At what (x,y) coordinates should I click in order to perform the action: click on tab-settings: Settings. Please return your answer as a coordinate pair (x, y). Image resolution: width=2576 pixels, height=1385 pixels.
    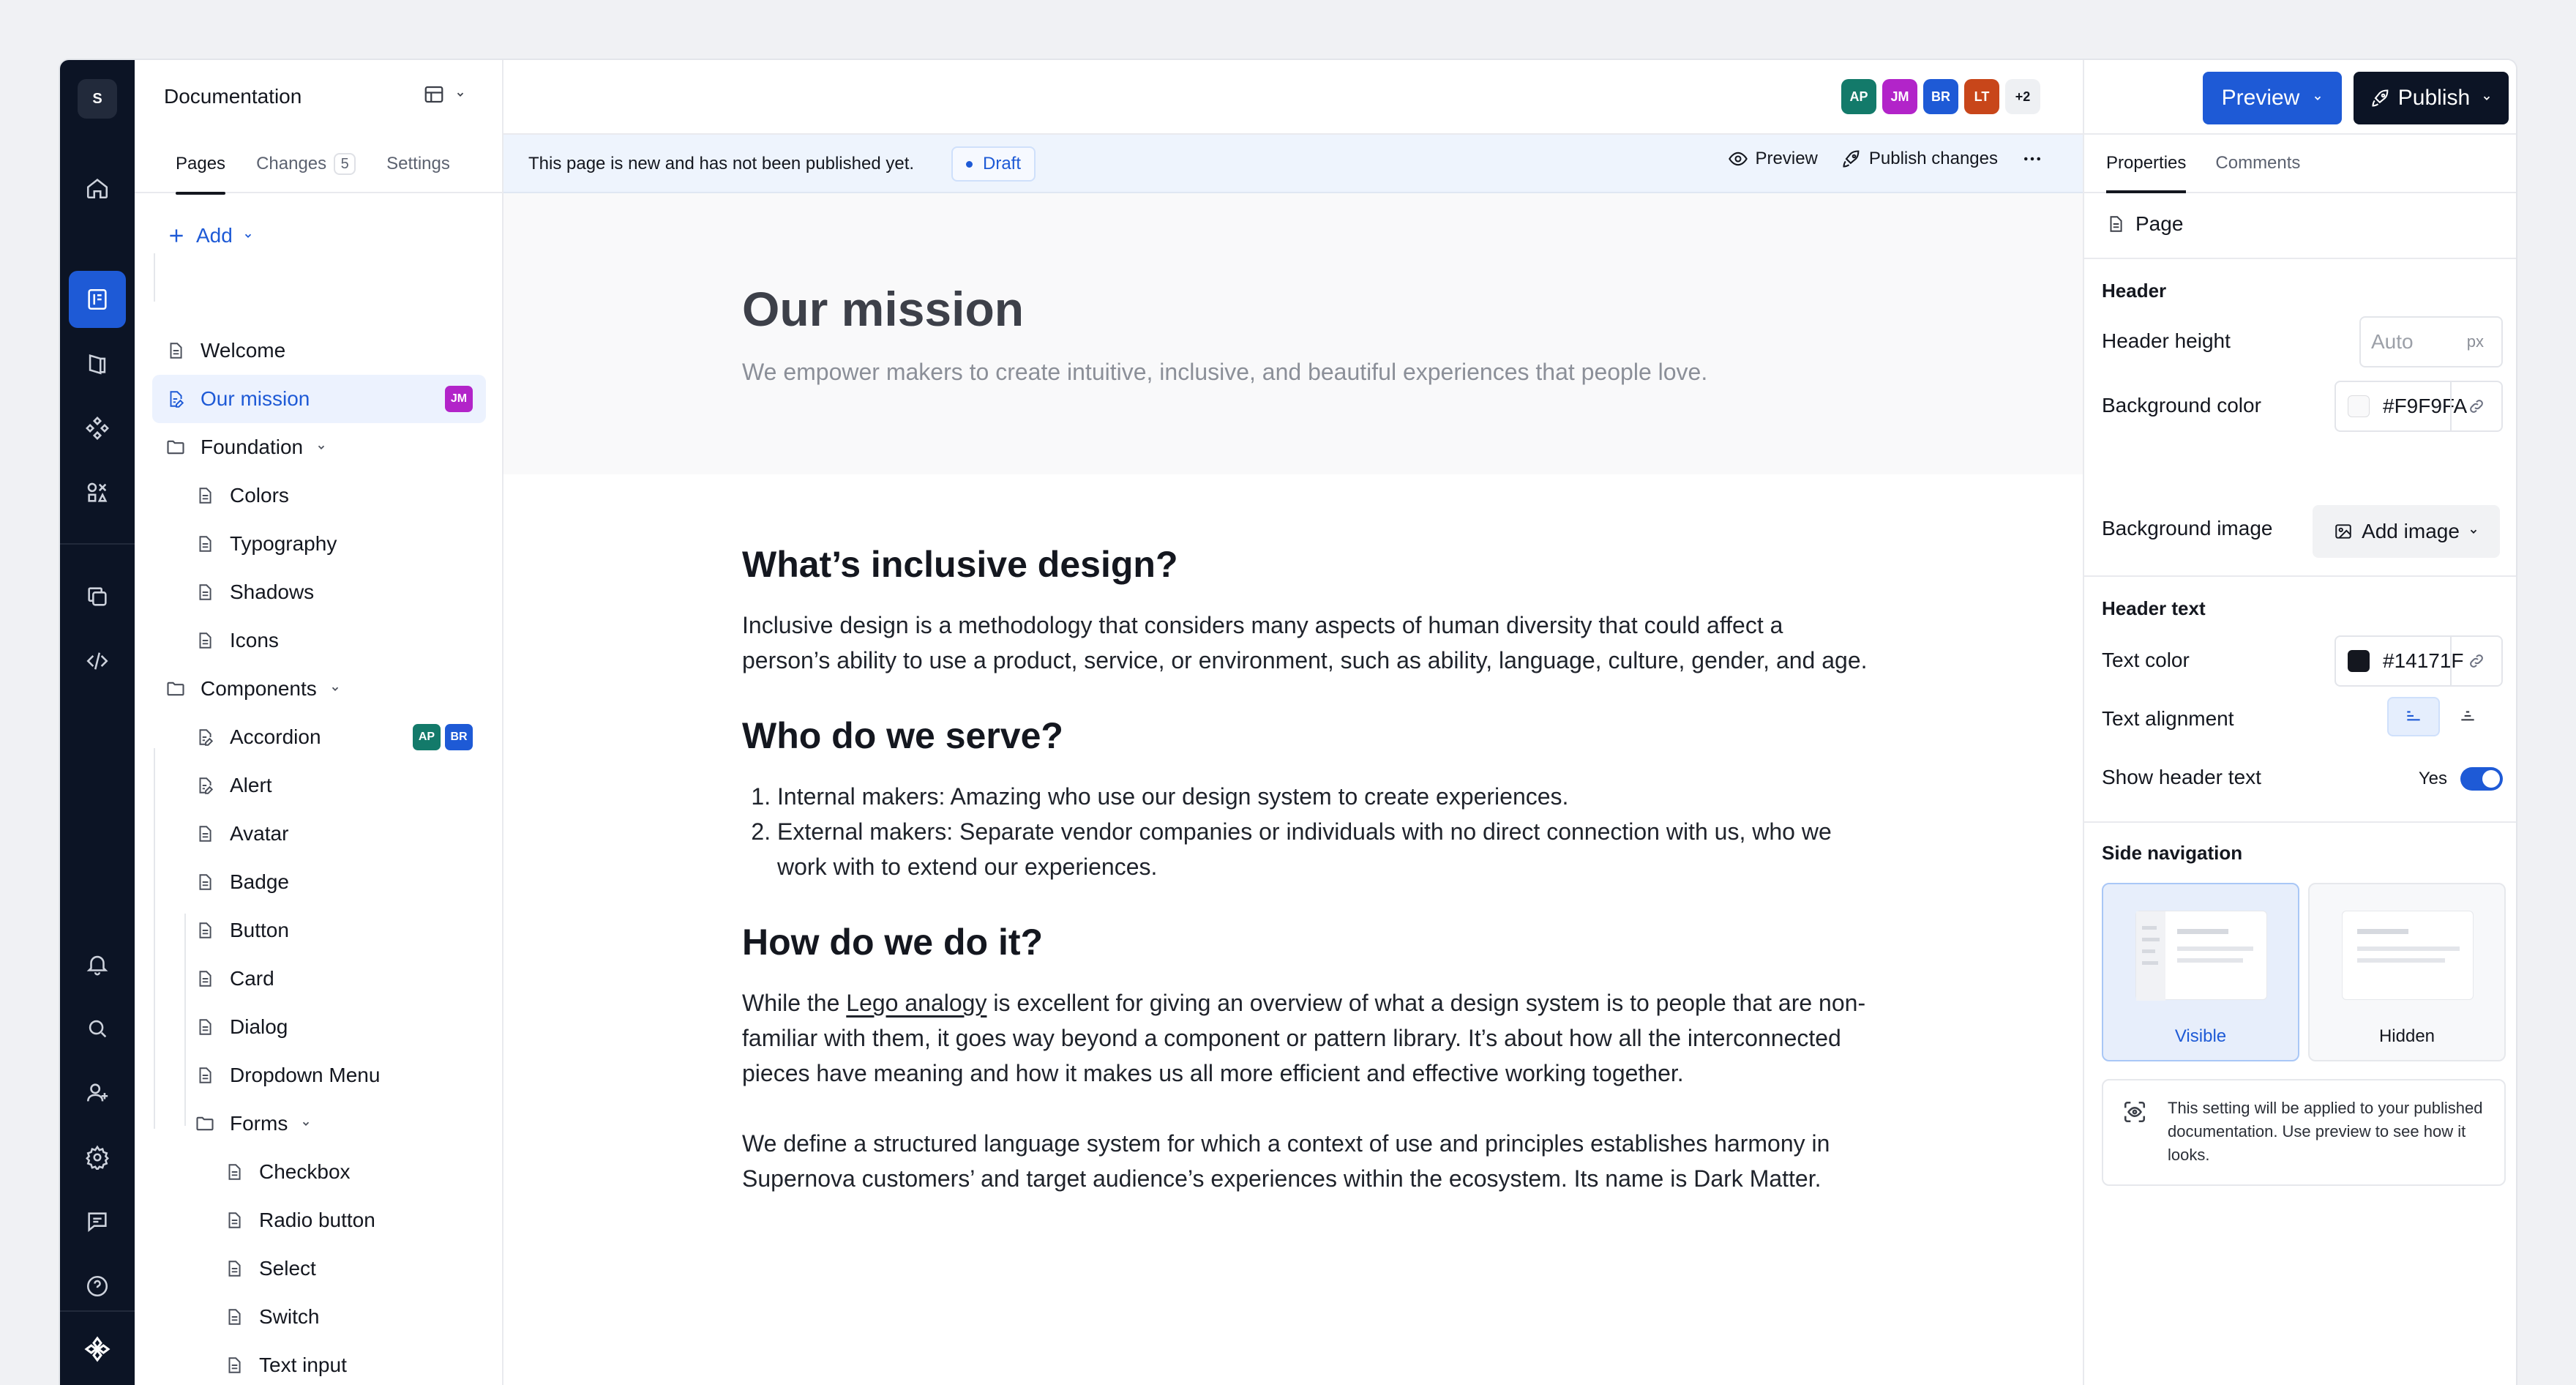
    Looking at the image, I should click on (418, 164).